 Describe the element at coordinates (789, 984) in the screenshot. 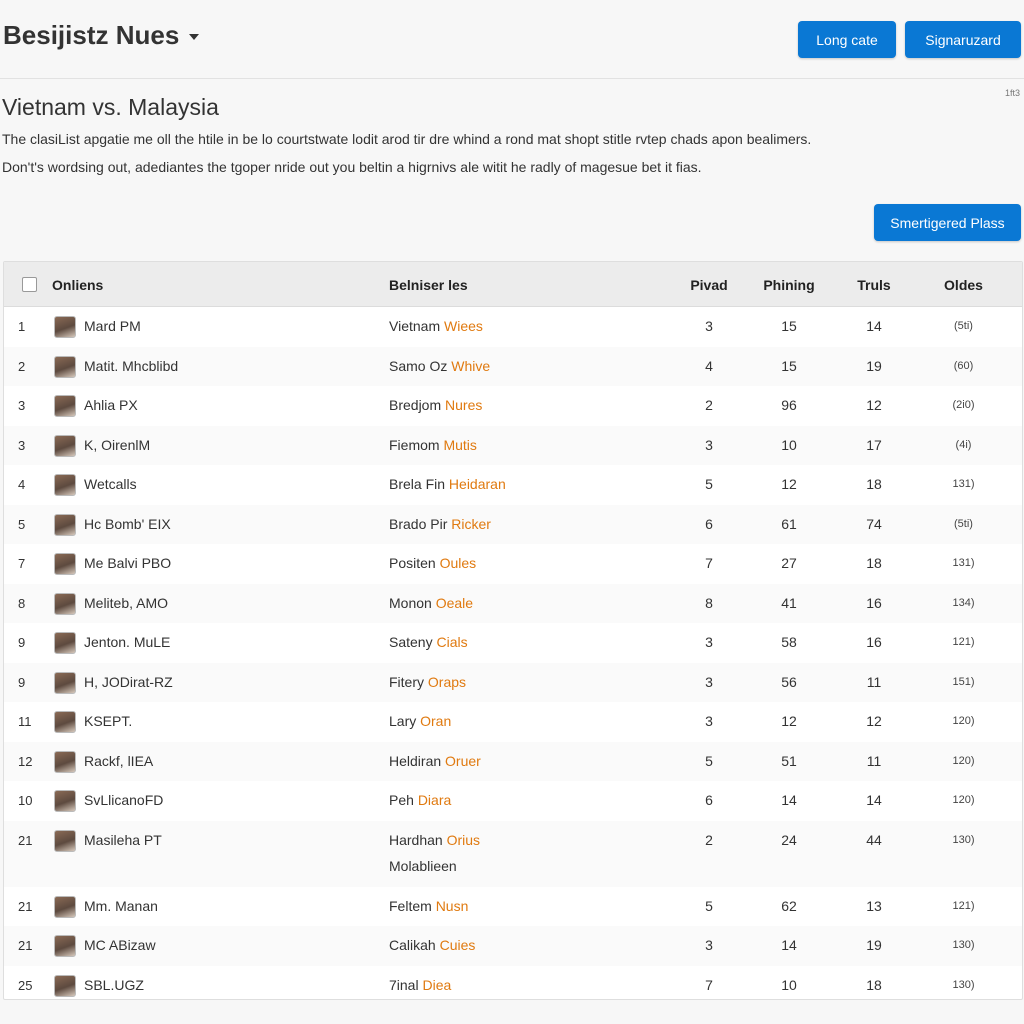

I see `phining-value: 10` at that location.